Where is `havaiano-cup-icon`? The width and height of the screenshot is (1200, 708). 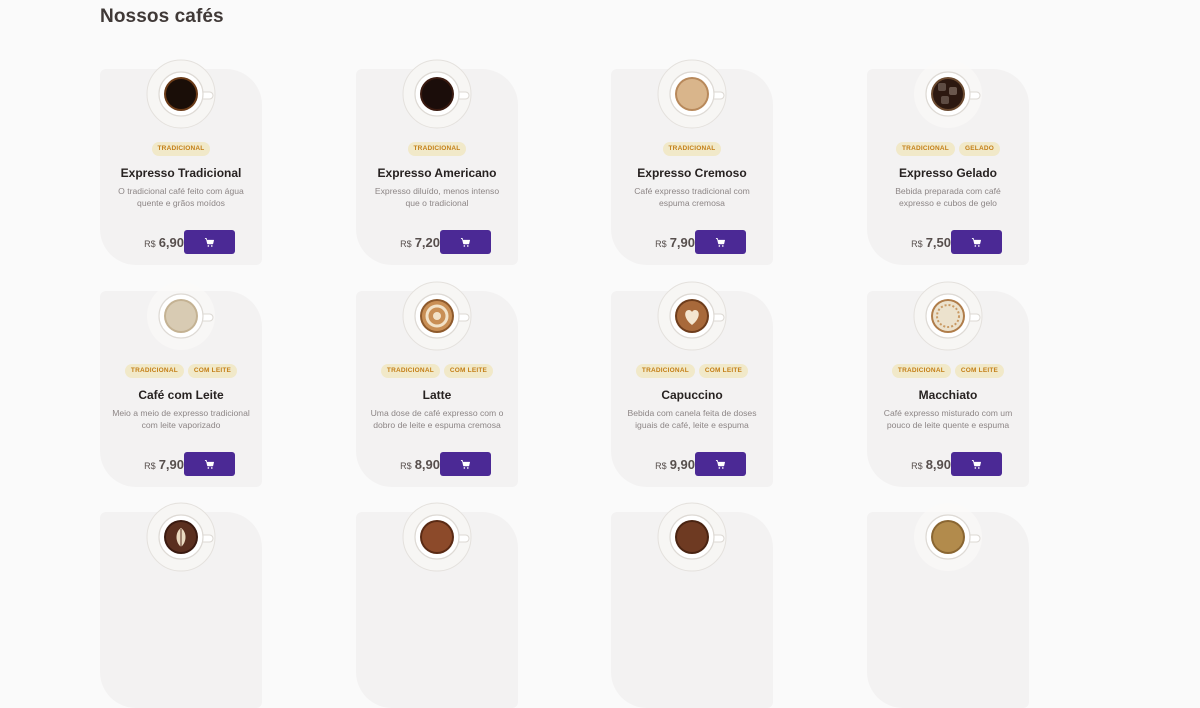 havaiano-cup-icon is located at coordinates (948, 537).